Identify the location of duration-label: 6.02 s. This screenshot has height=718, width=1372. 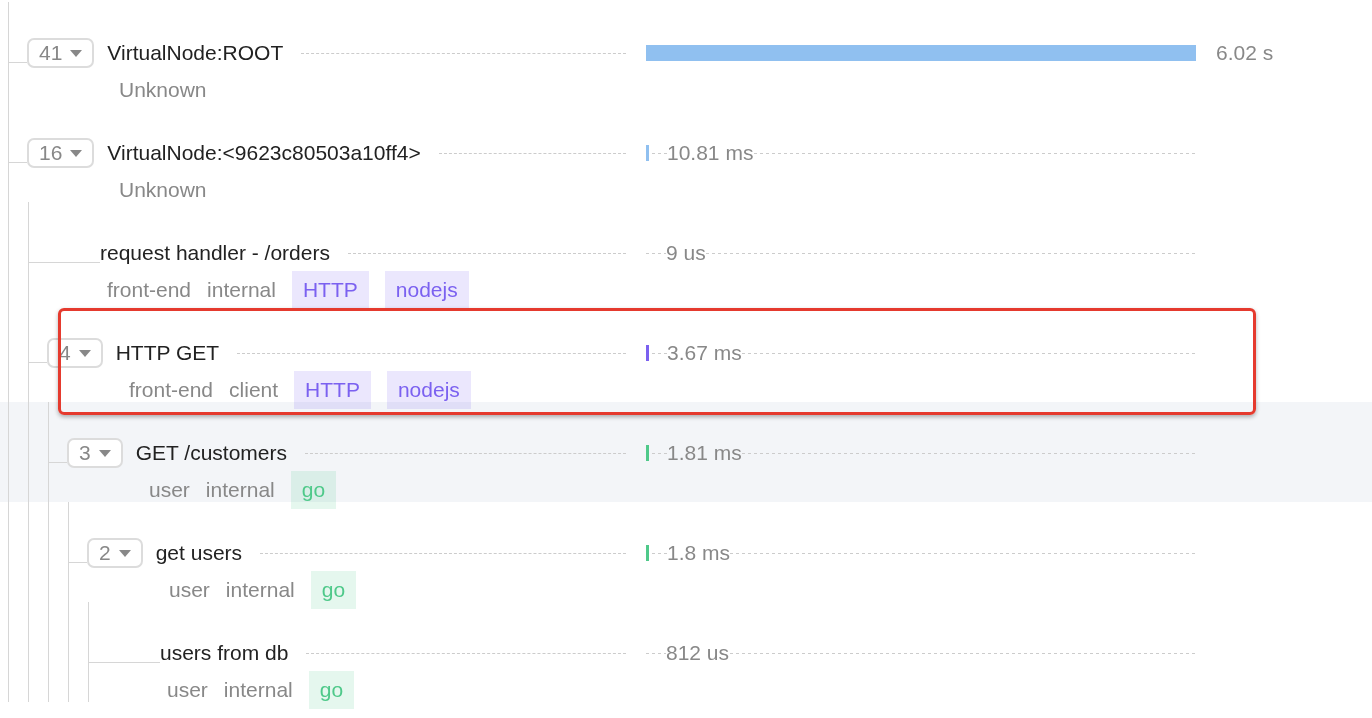
(1245, 53).